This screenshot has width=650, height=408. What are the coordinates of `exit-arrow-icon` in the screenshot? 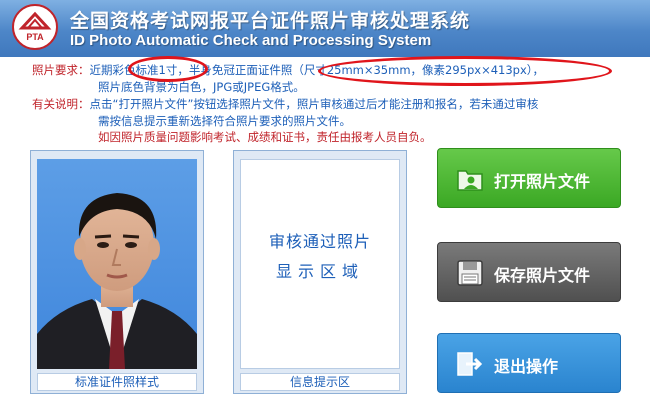 It's located at (470, 364).